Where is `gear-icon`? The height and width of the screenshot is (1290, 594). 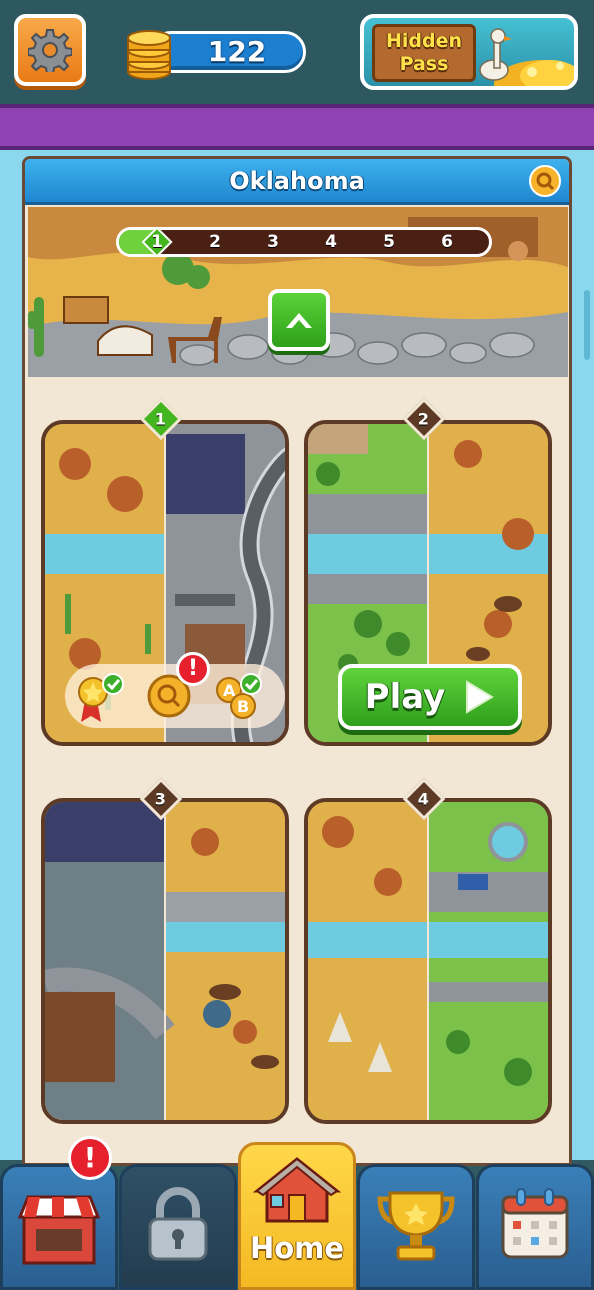 gear-icon is located at coordinates (50, 50).